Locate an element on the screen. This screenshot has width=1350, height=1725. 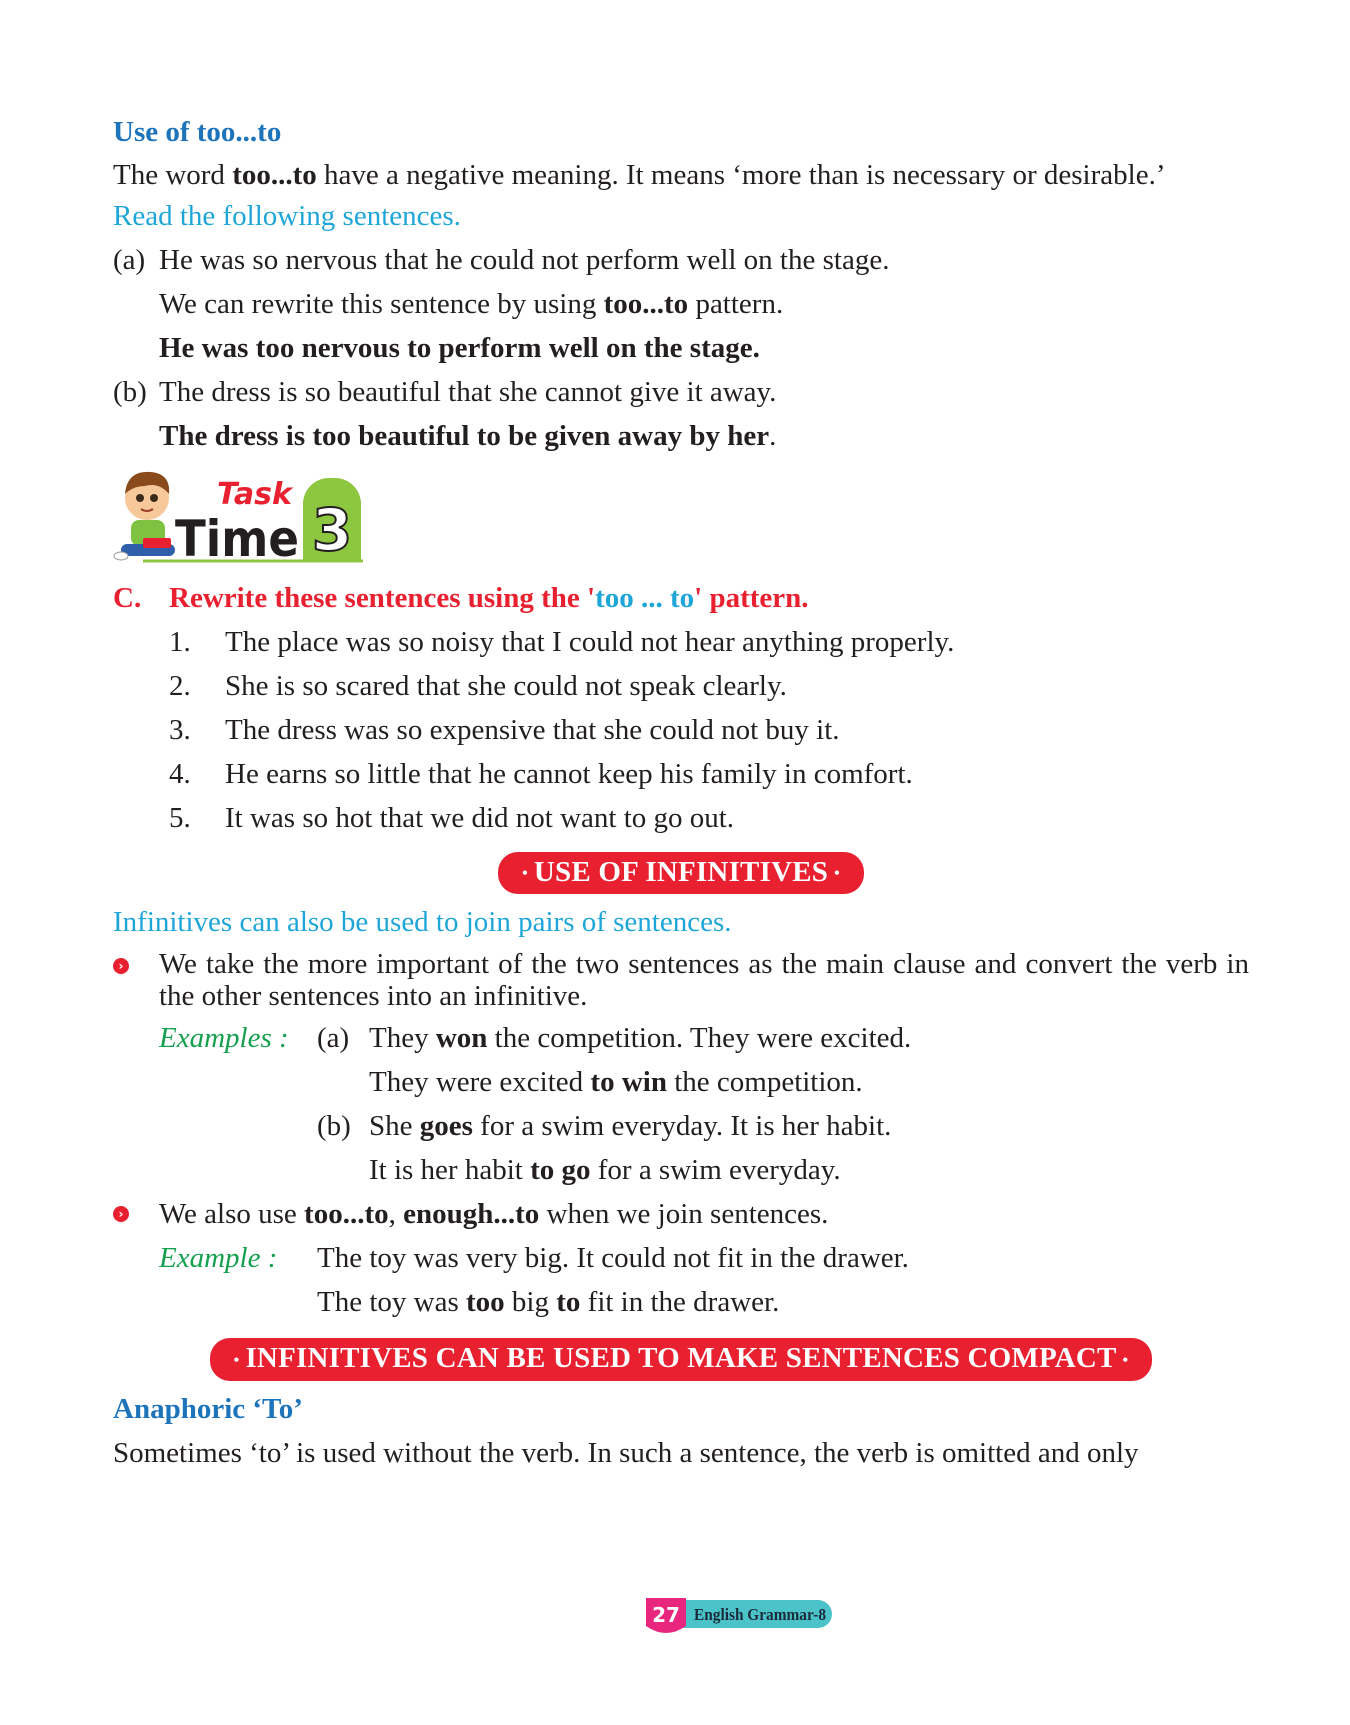
book-title: English Grammar-8 is located at coordinates (760, 1614).